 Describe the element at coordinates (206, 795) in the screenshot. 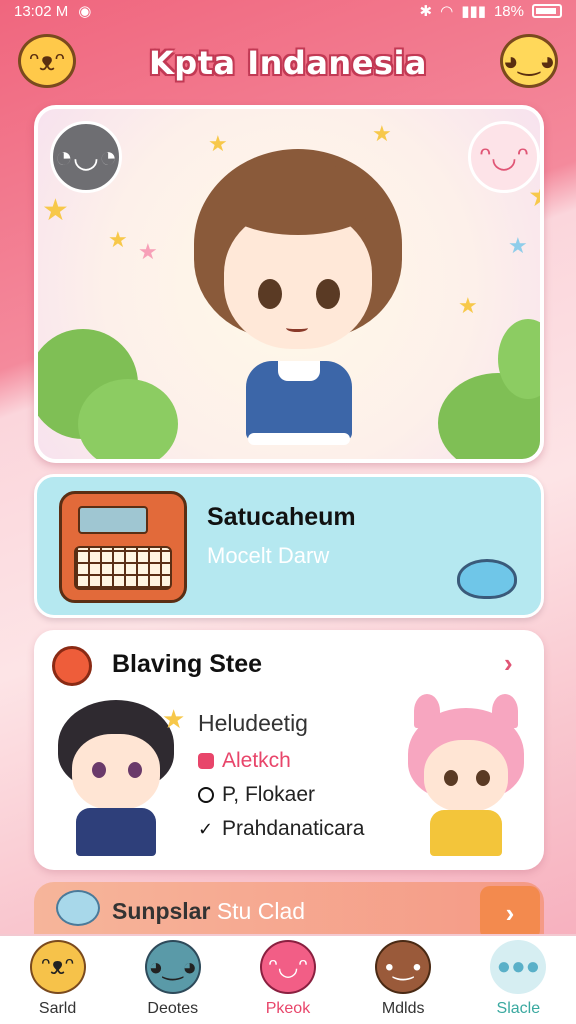

I see `radio-circle-icon` at that location.